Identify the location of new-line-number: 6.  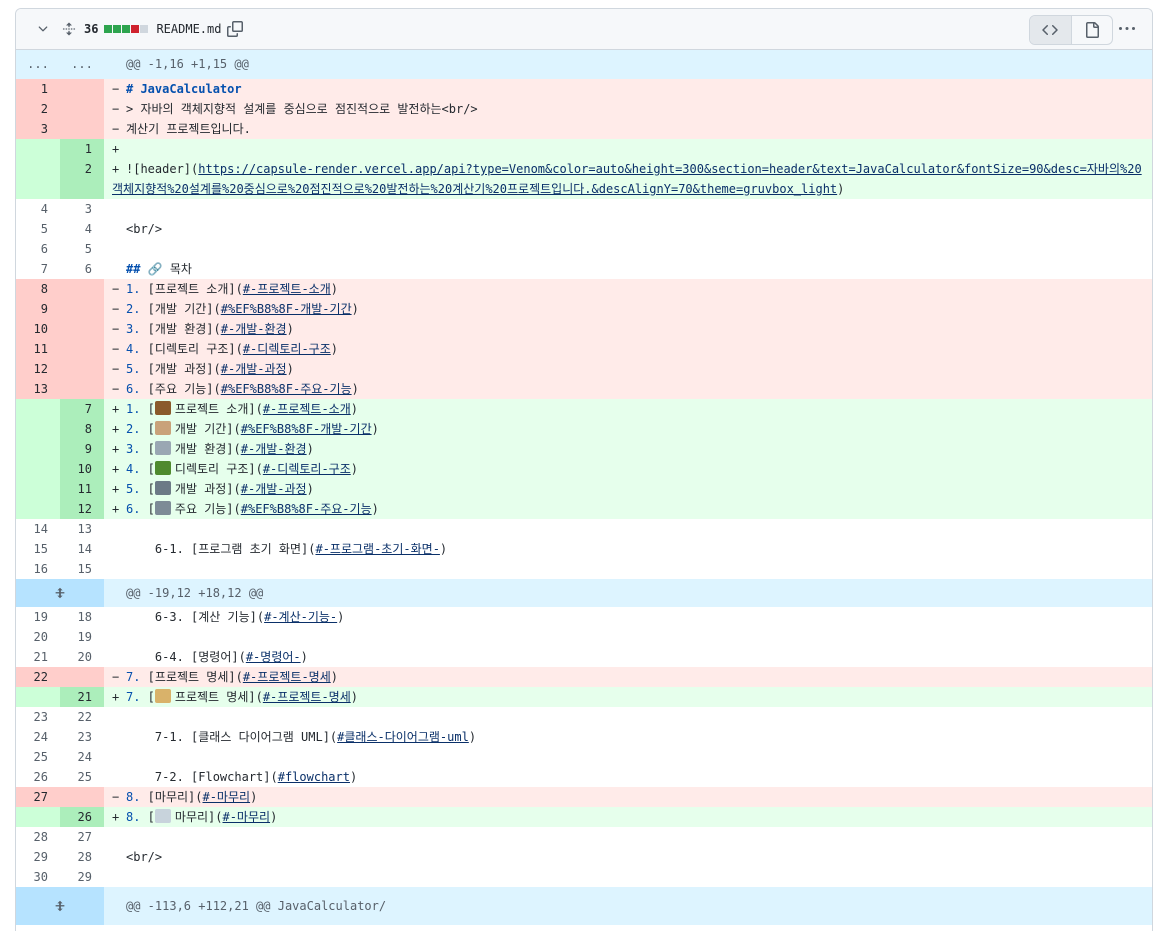
(82, 269).